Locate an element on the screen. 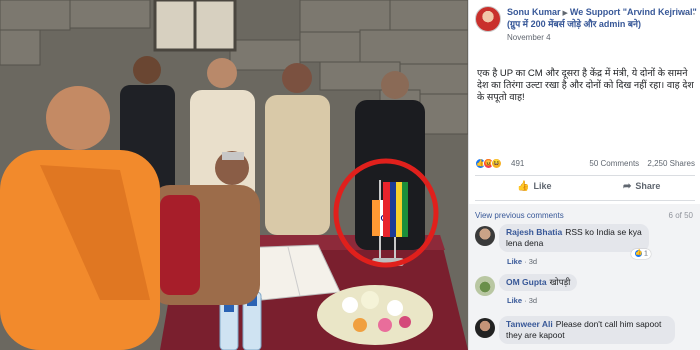 The width and height of the screenshot is (700, 350). arrow-right-icon: ▶ is located at coordinates (565, 13).